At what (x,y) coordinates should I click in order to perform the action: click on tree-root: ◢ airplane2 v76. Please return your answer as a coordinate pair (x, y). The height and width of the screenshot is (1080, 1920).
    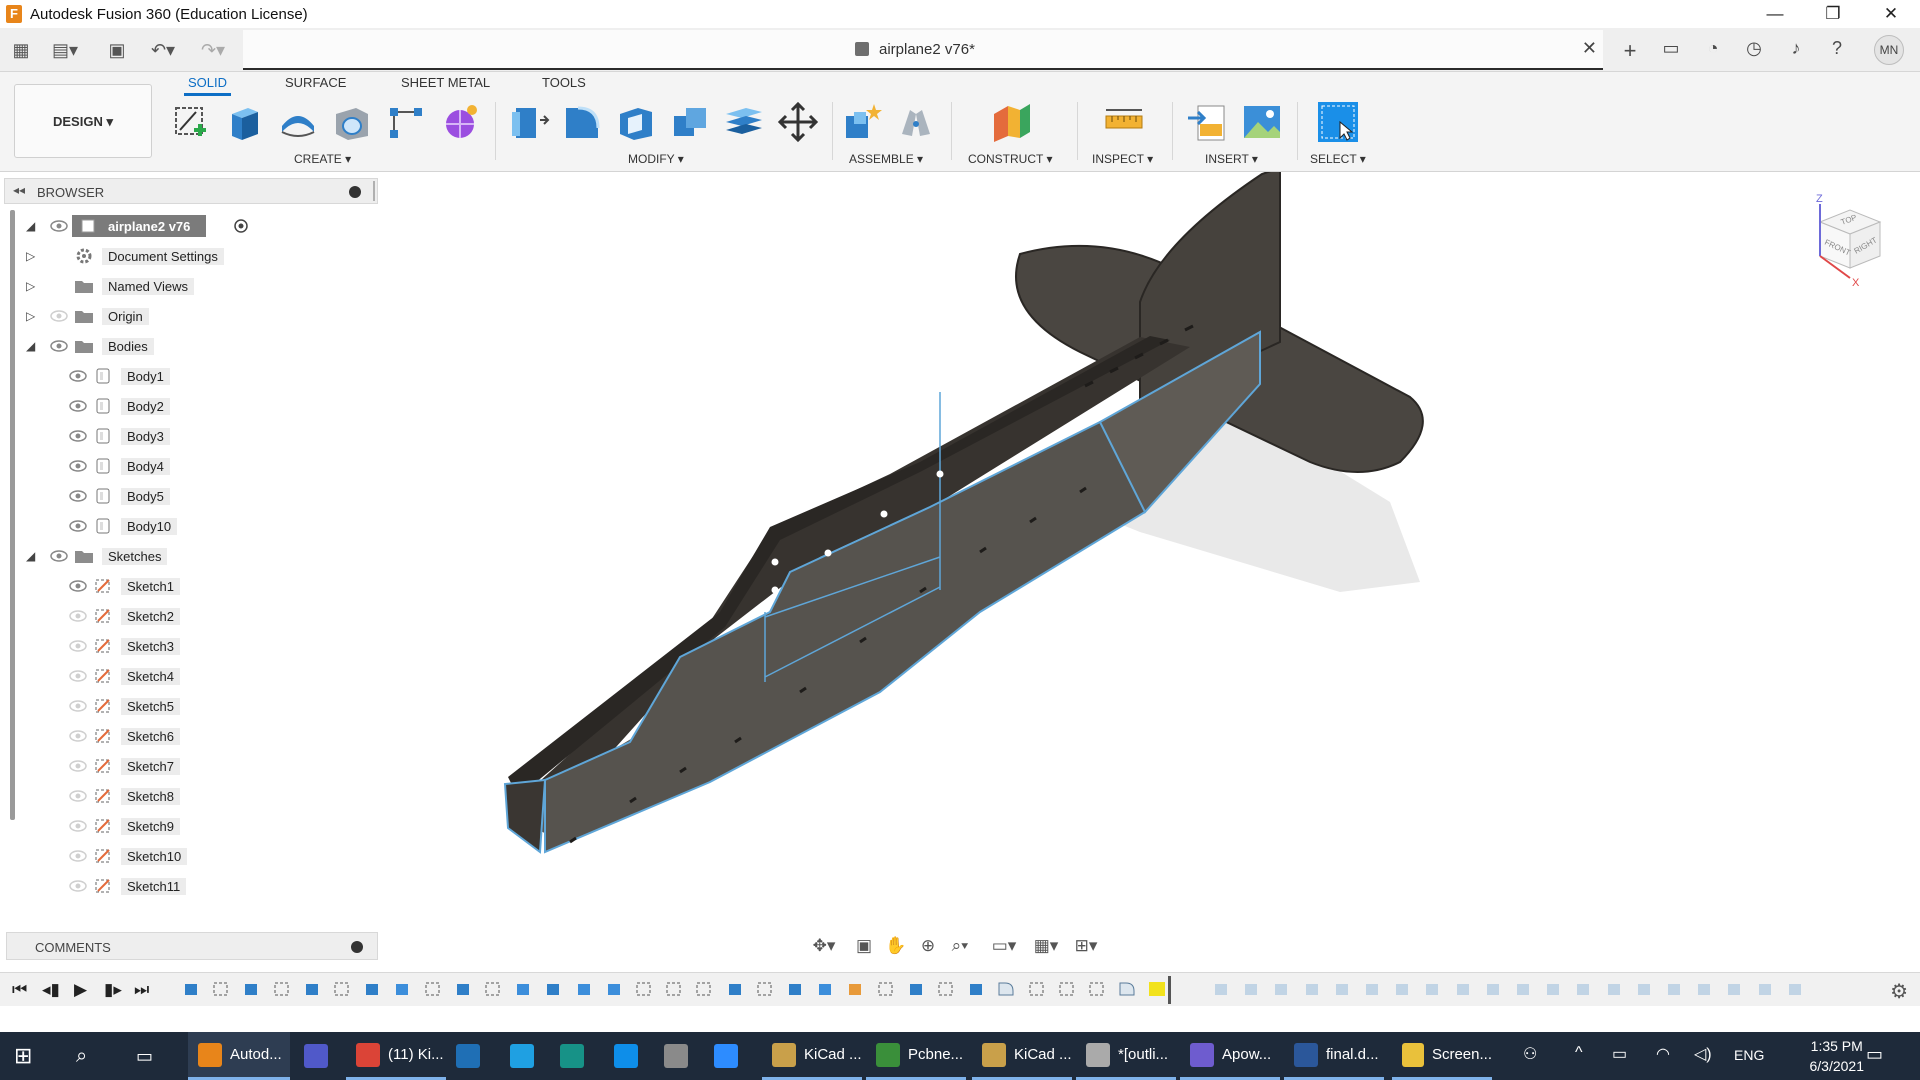
    Looking at the image, I should click on (146, 226).